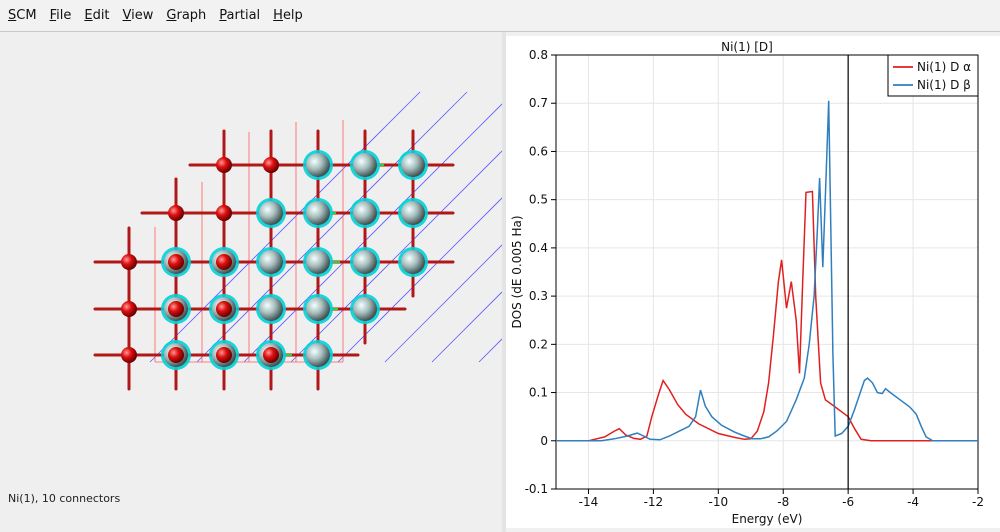  I want to click on menu-graph-label: raph, so click(191, 15).